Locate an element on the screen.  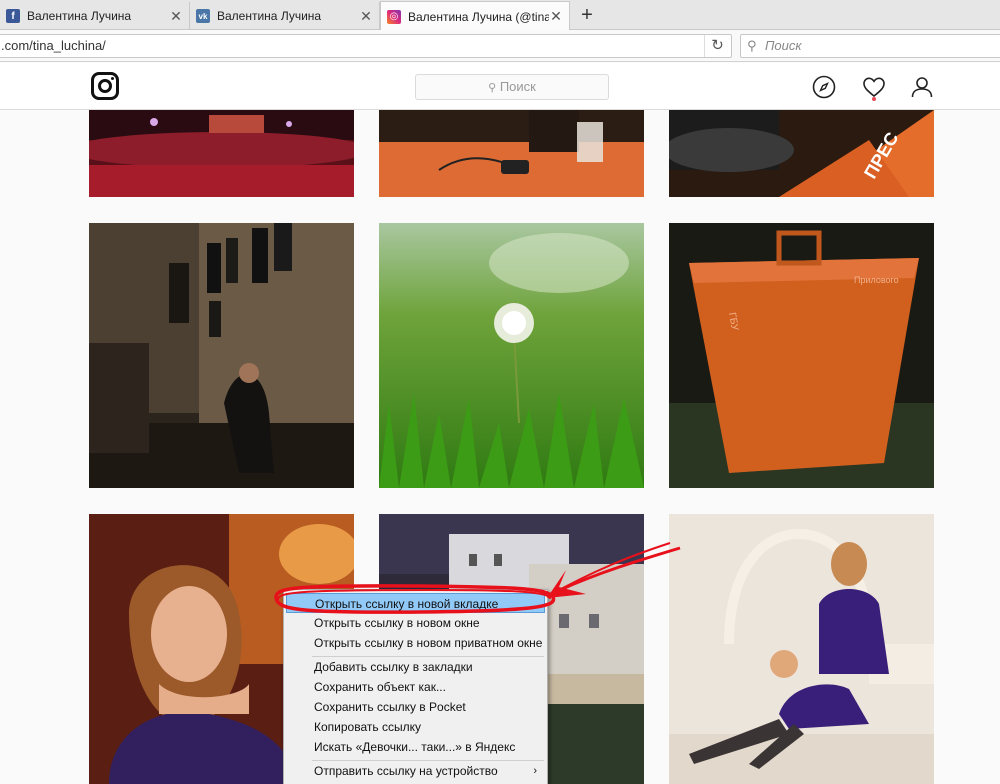
navigation-bar: .com/tina_luchina/ ↻ ⚲ Поиск is located at coordinates (500, 46).